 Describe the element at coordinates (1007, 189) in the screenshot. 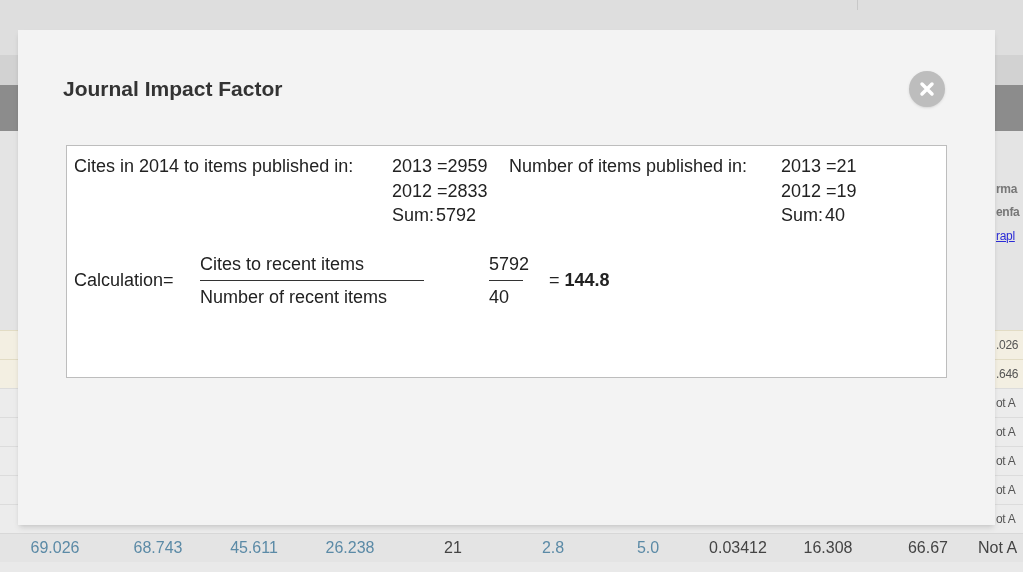

I see `column-header: rma` at that location.